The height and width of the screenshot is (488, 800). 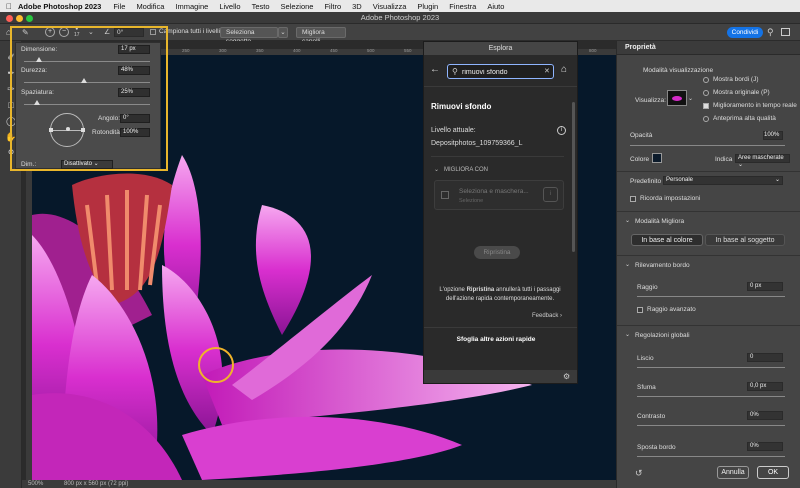 I want to click on show-edges-label: Mostra bordi (J), so click(x=736, y=79).